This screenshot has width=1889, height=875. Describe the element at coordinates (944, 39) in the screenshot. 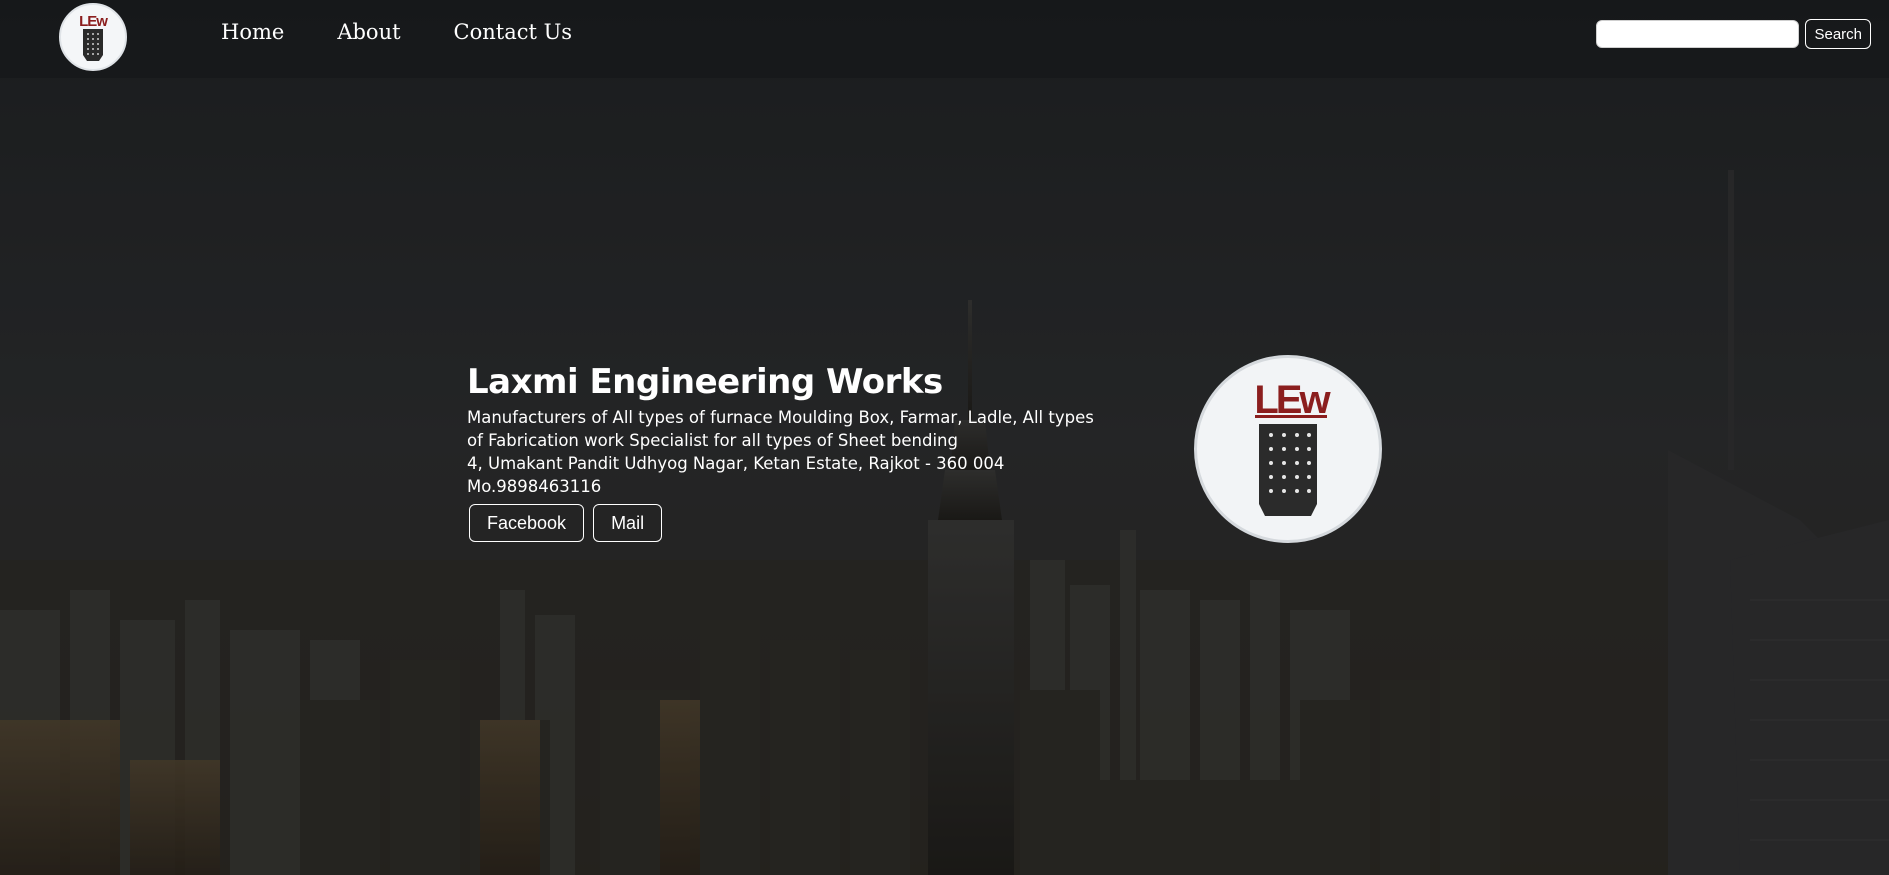

I see `navbar: LEw Home About Contact Us Search` at that location.